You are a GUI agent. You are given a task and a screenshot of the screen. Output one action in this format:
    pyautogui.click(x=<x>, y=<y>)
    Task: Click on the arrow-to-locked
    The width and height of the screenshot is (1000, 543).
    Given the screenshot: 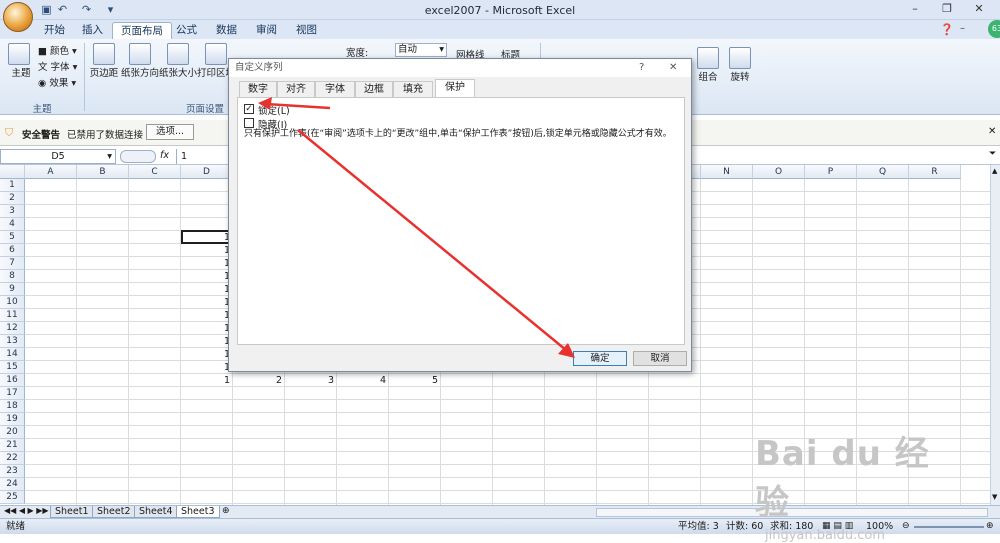 What is the action you would take?
    pyautogui.click(x=294, y=103)
    